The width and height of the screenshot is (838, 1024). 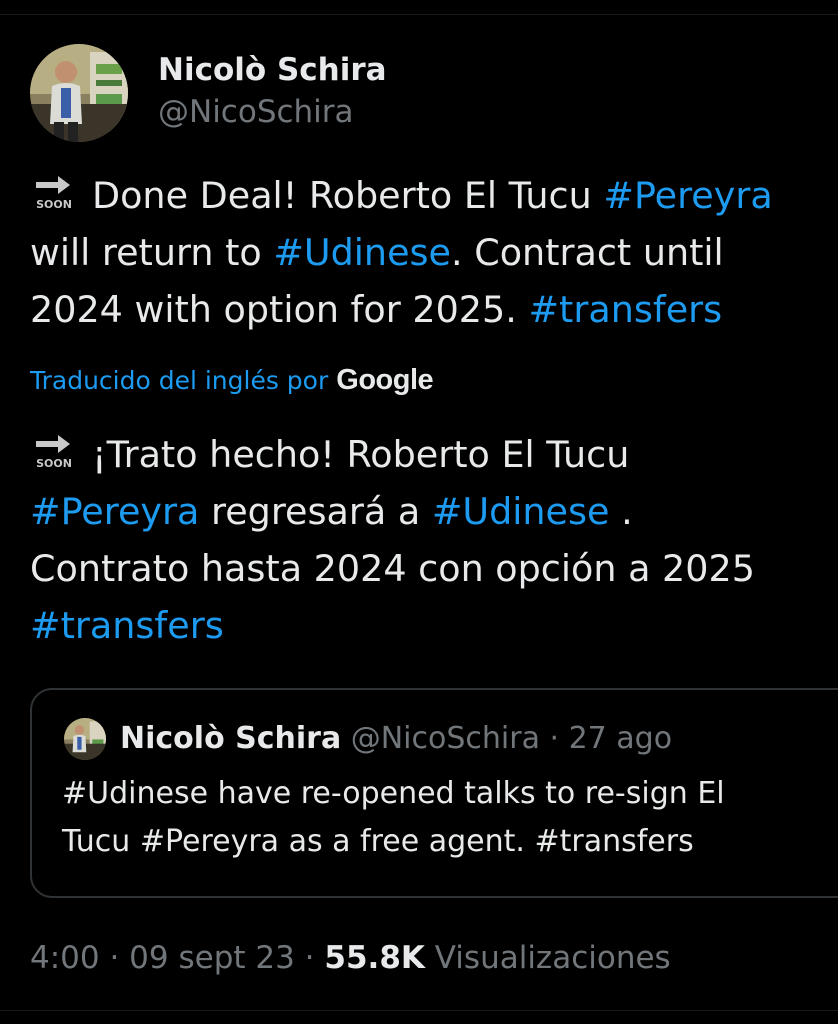 What do you see at coordinates (231, 738) in the screenshot?
I see `quote-author-name: Nicolò Schira` at bounding box center [231, 738].